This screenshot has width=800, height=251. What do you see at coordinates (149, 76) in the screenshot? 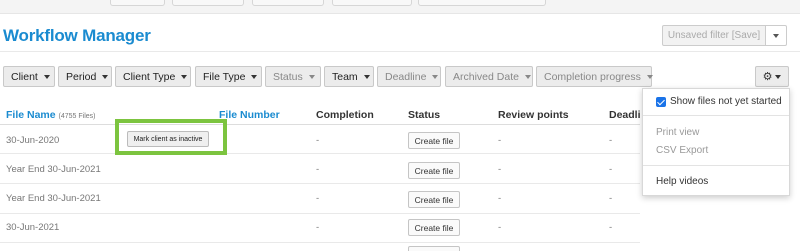
I see `filter-label: Client Type` at bounding box center [149, 76].